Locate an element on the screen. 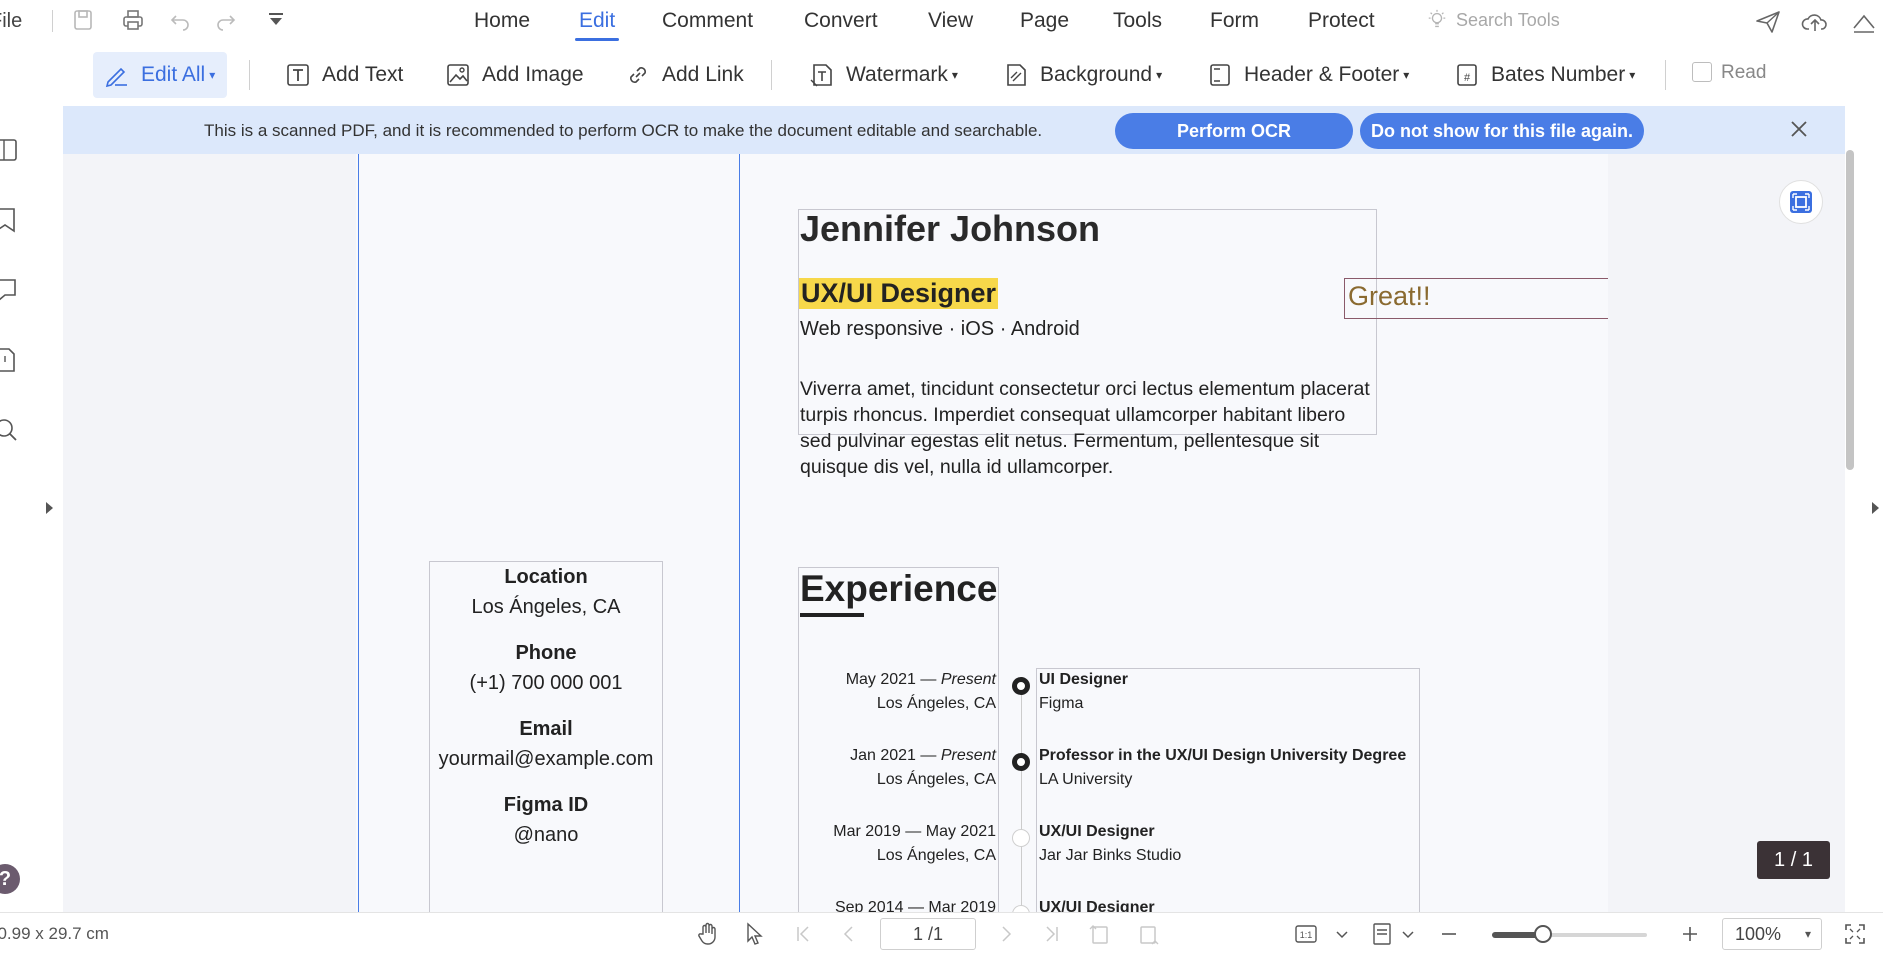 The width and height of the screenshot is (1883, 954). experience-dates: Sep 2014 — Mar 2019 is located at coordinates (896, 905).